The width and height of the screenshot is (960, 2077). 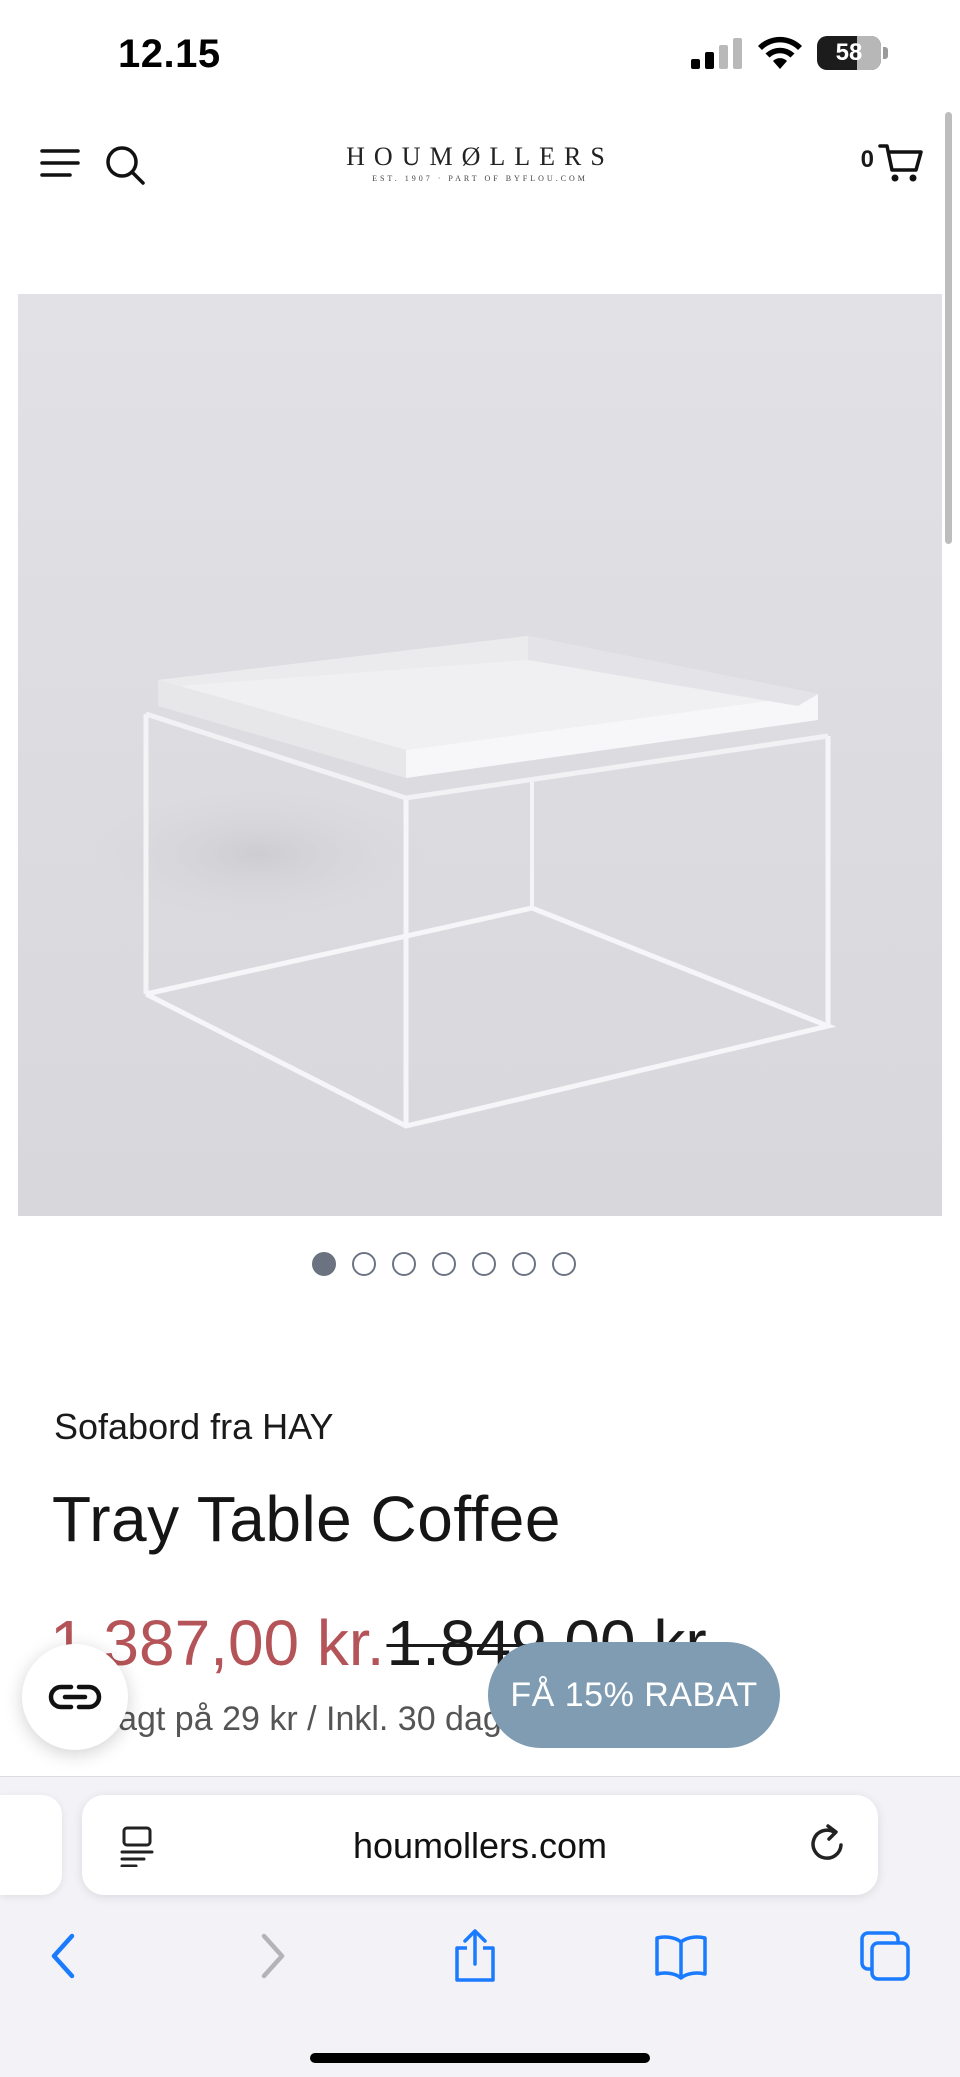 I want to click on tabs-button, so click(x=885, y=1956).